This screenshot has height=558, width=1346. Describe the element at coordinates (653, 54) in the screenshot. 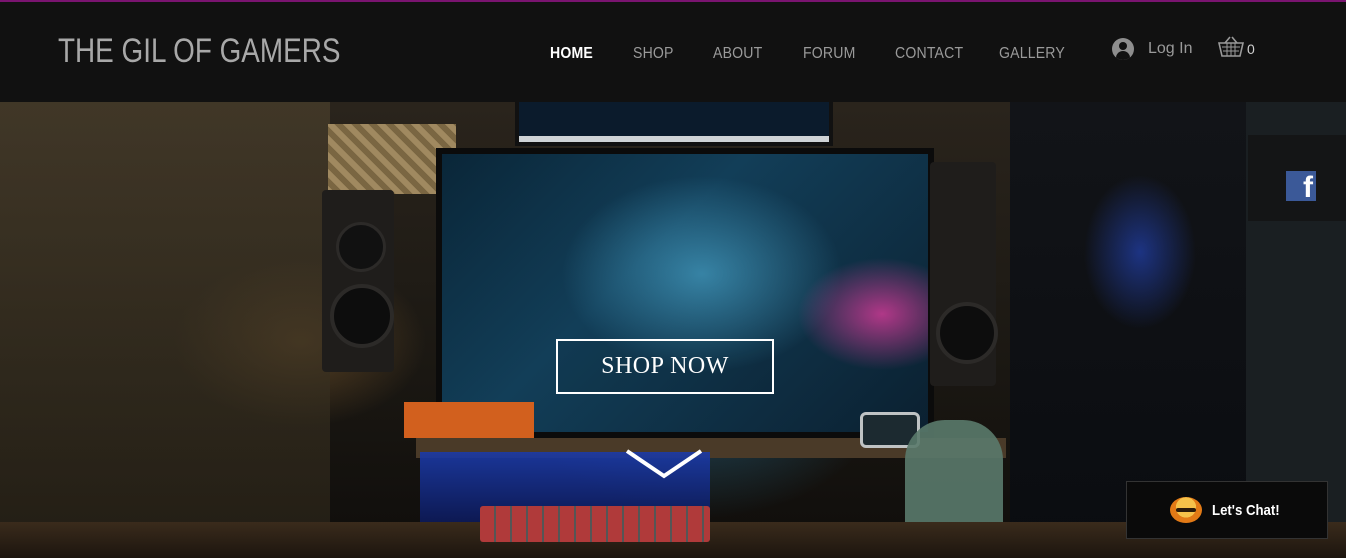

I see `nav-item-shop: SHOP` at that location.